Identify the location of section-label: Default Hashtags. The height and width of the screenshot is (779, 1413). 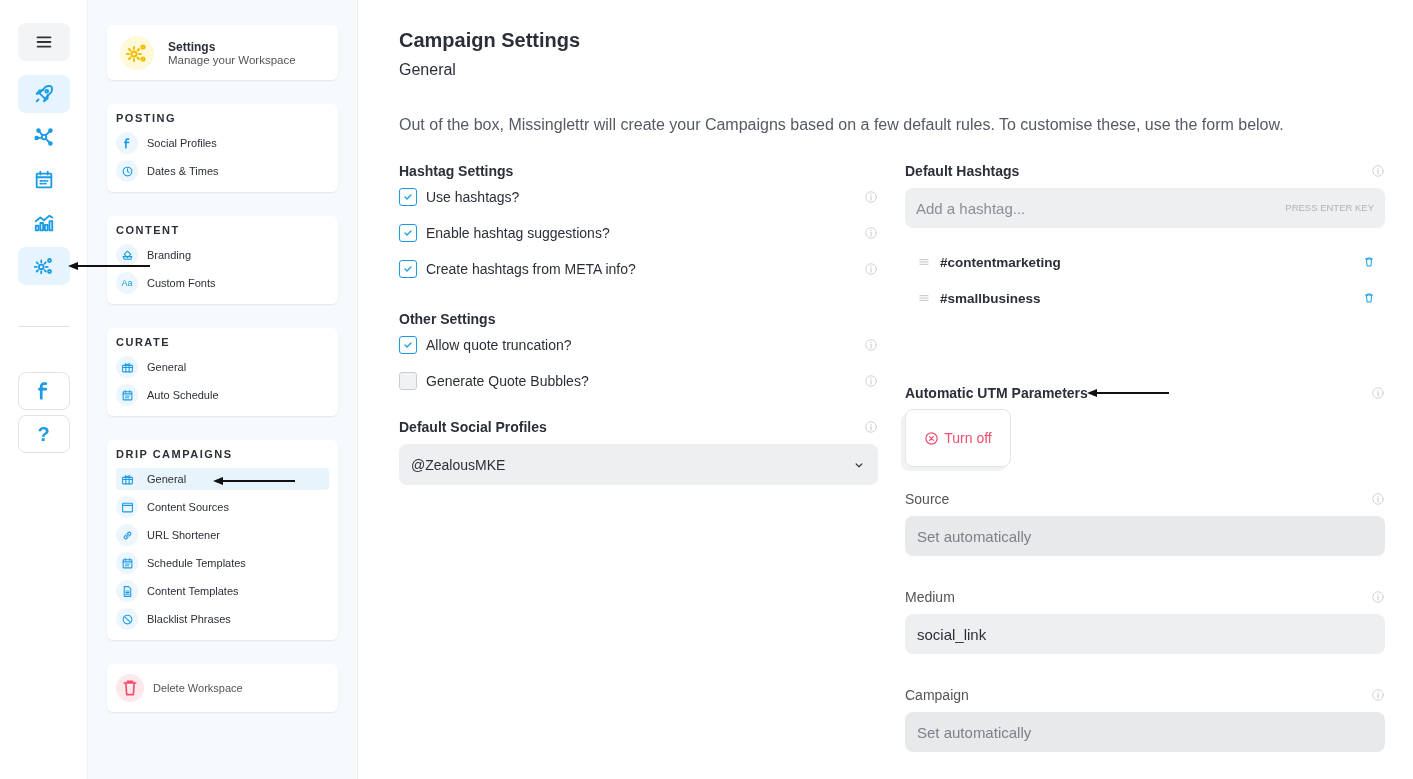
(962, 171).